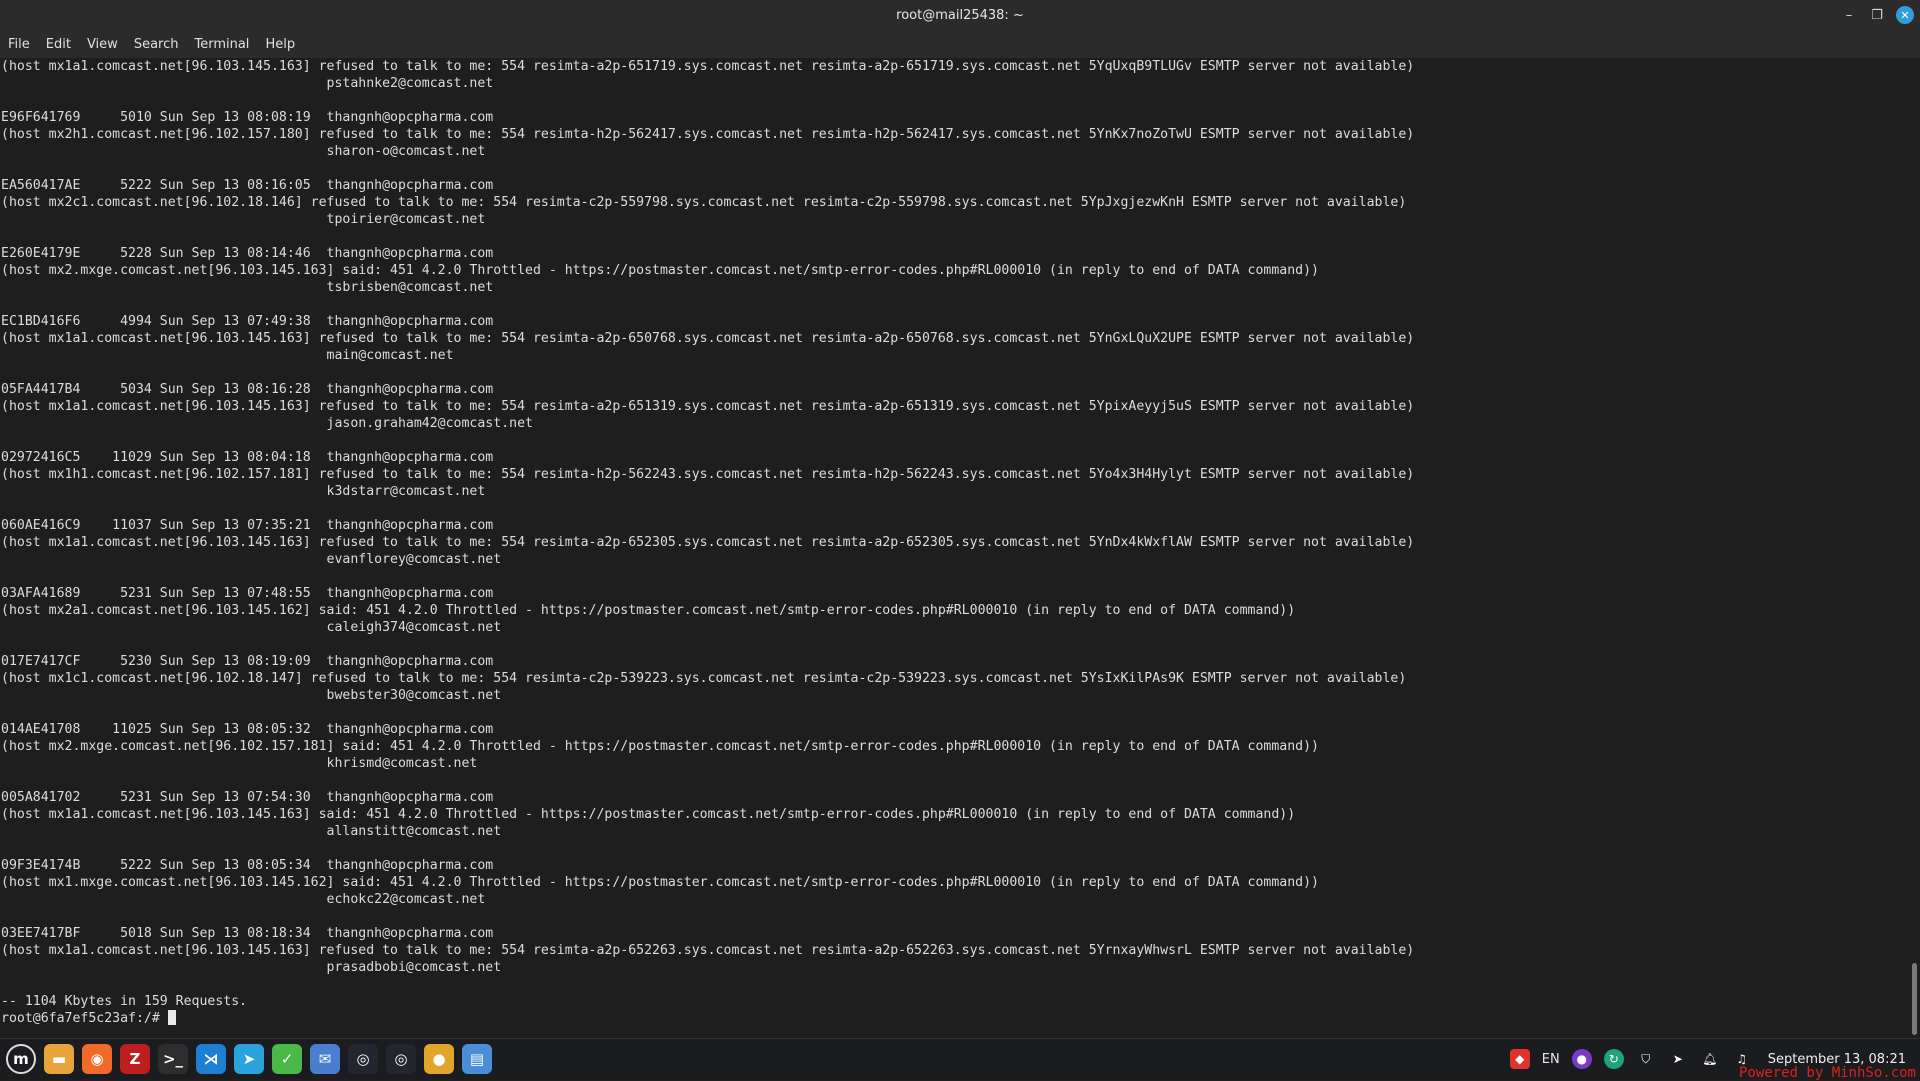 The width and height of the screenshot is (1920, 1081). What do you see at coordinates (280, 44) in the screenshot?
I see `menu-help: Help` at bounding box center [280, 44].